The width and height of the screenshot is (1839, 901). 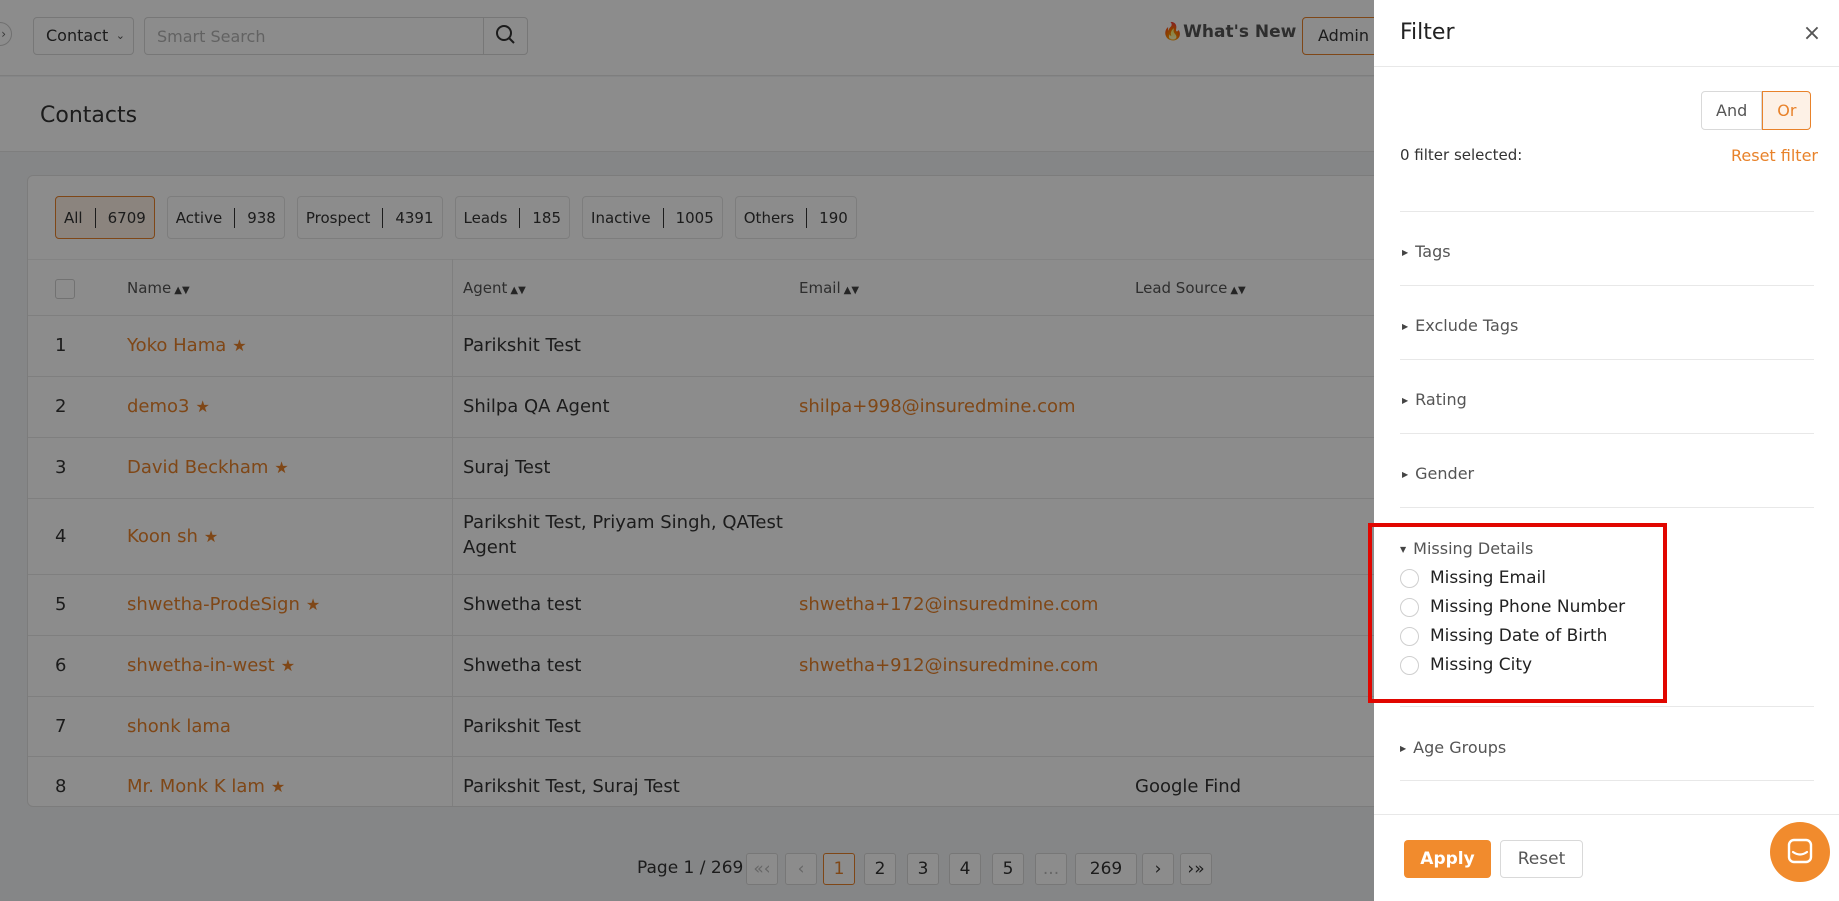 I want to click on logic-and-button: And, so click(x=1732, y=110).